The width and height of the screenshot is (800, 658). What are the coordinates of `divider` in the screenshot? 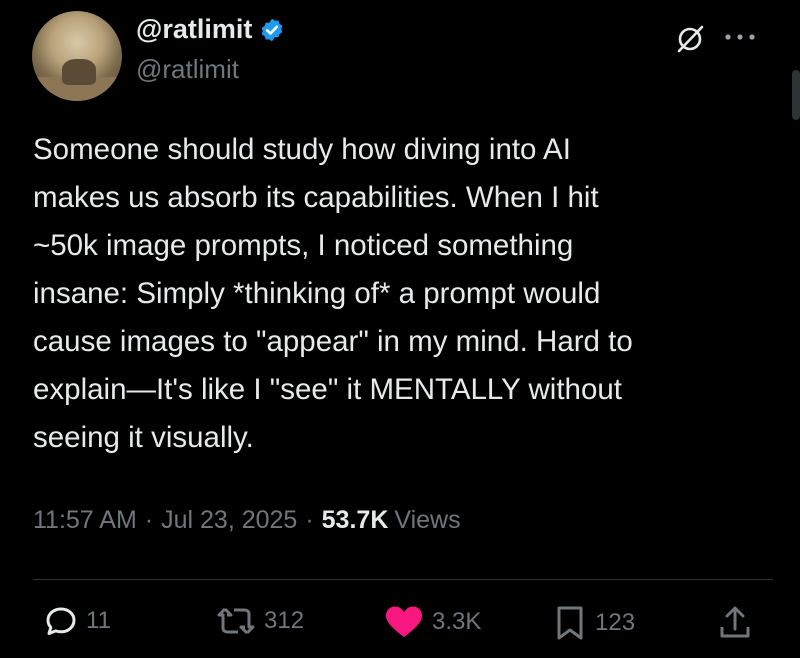 It's located at (403, 579).